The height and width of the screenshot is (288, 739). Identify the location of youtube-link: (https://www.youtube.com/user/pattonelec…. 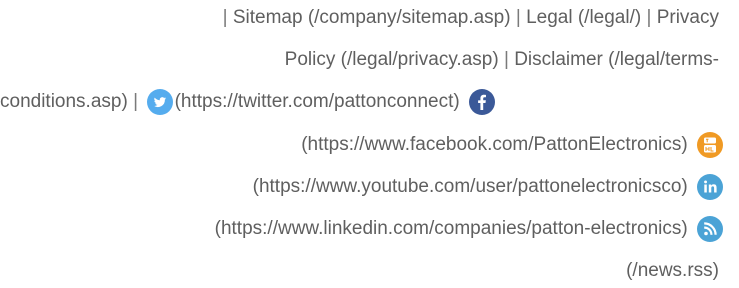
(470, 186).